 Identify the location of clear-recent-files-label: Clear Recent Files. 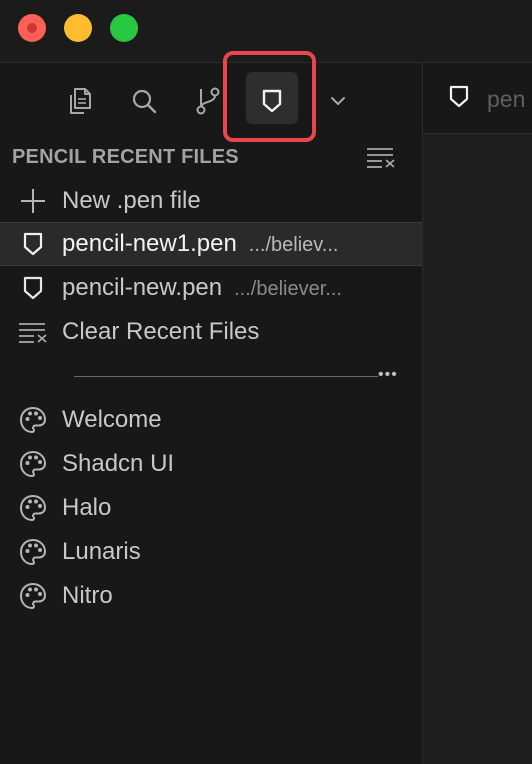
(161, 331).